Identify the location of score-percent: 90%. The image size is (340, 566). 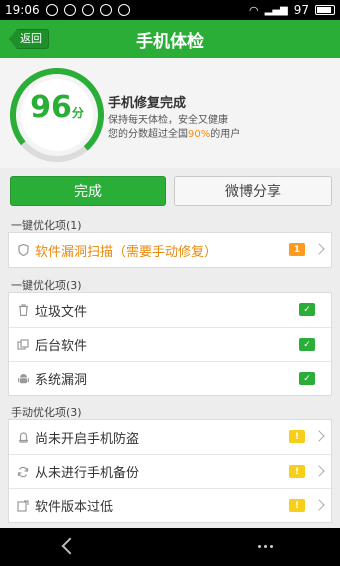
(199, 134).